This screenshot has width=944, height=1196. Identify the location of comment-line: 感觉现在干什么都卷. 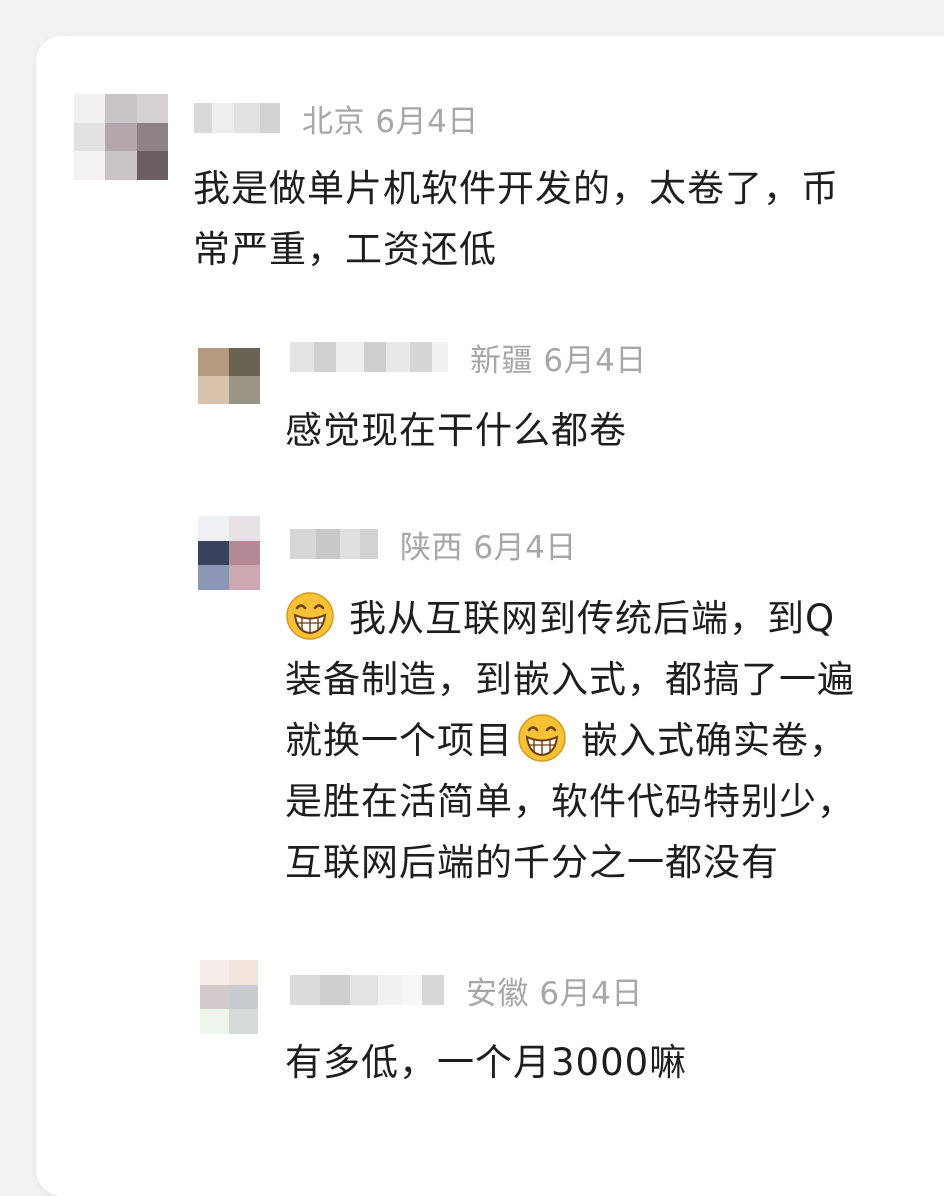
(456, 430).